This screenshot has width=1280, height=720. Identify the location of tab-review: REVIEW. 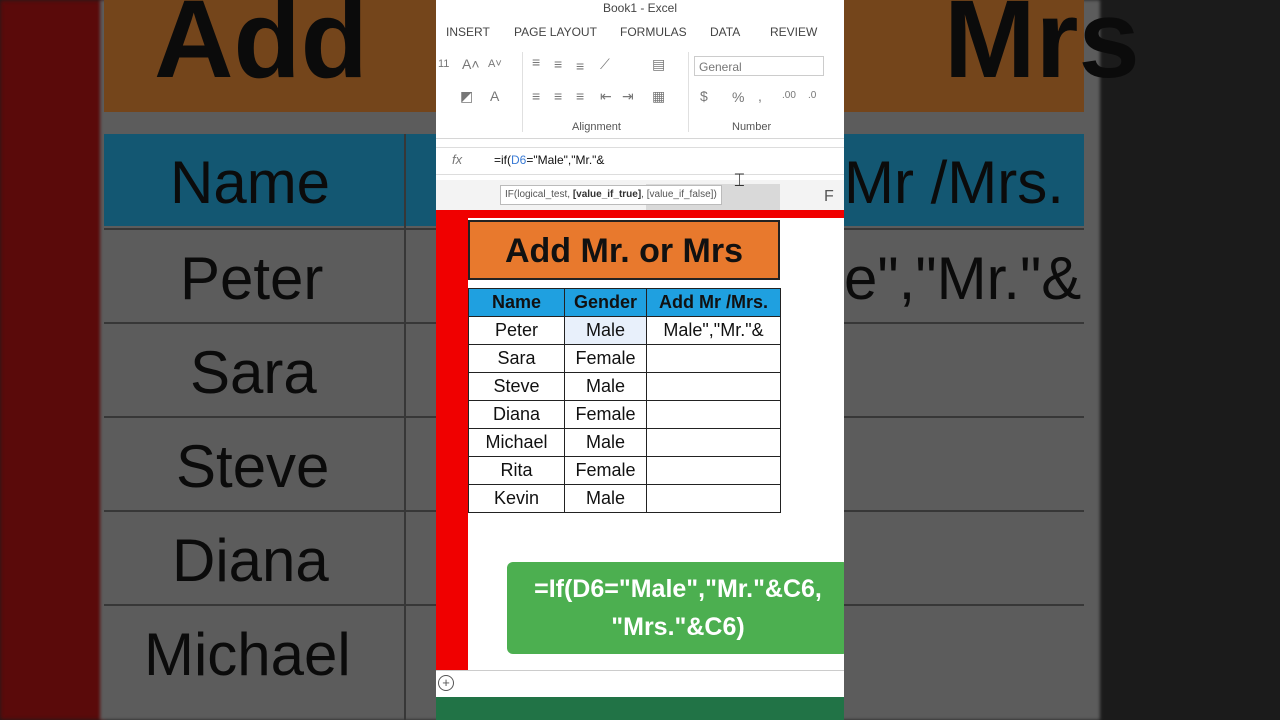
(793, 32).